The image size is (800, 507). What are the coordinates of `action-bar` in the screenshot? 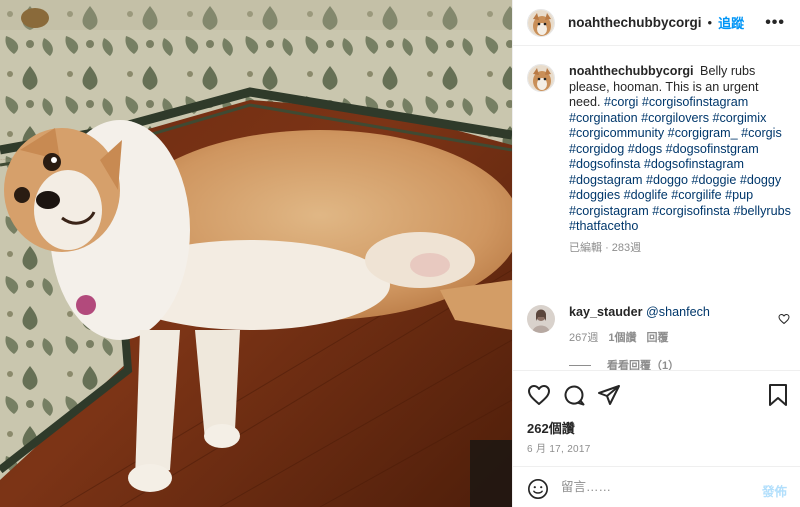 It's located at (658, 396).